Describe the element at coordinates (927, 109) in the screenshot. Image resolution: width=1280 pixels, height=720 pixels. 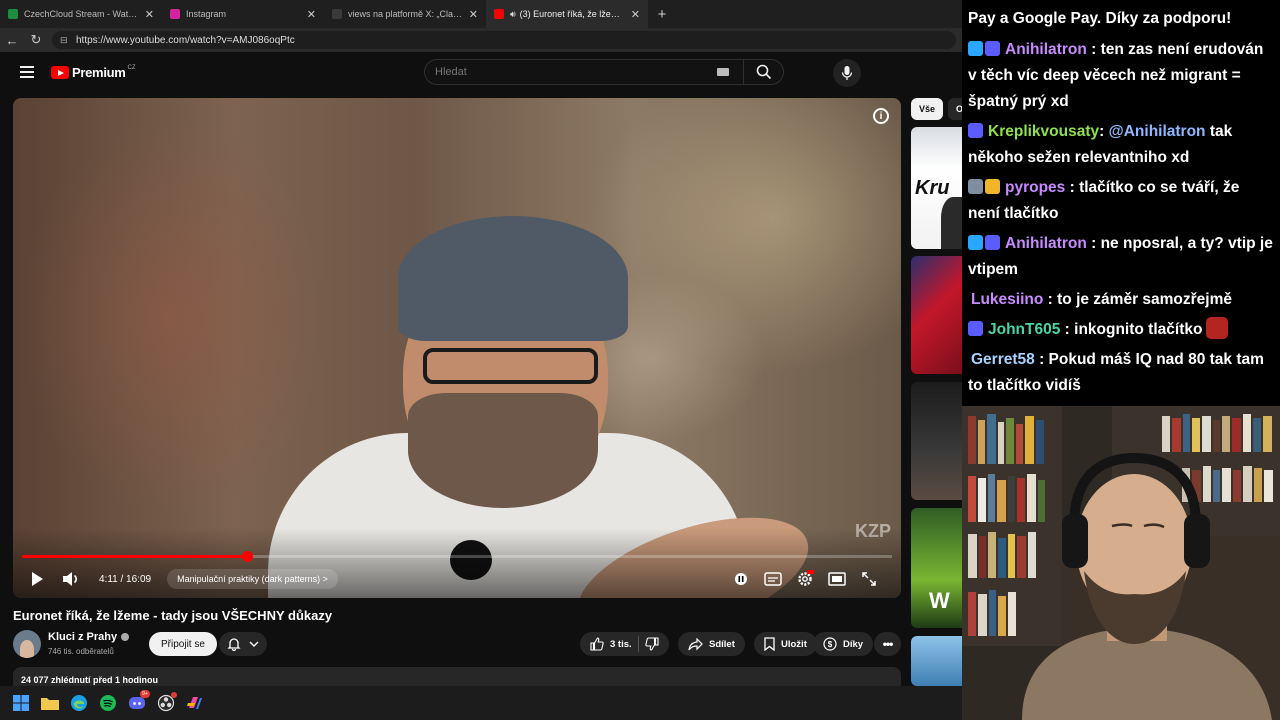
I see `chip-all: Vše` at that location.